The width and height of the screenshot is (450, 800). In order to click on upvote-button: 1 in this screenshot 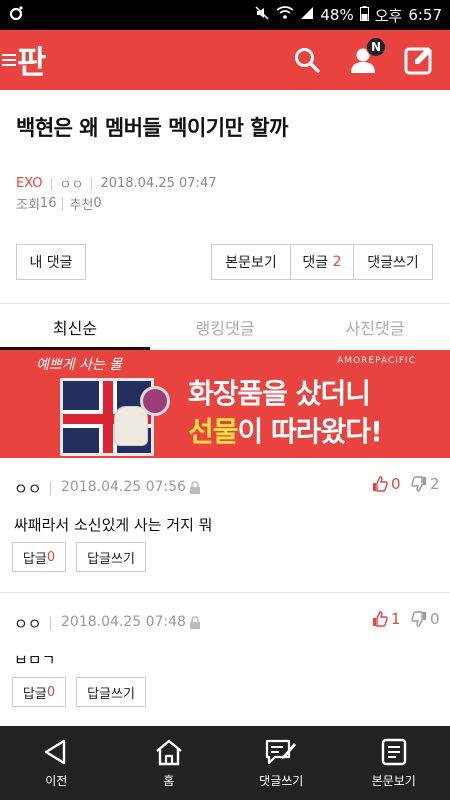, I will do `click(386, 619)`.